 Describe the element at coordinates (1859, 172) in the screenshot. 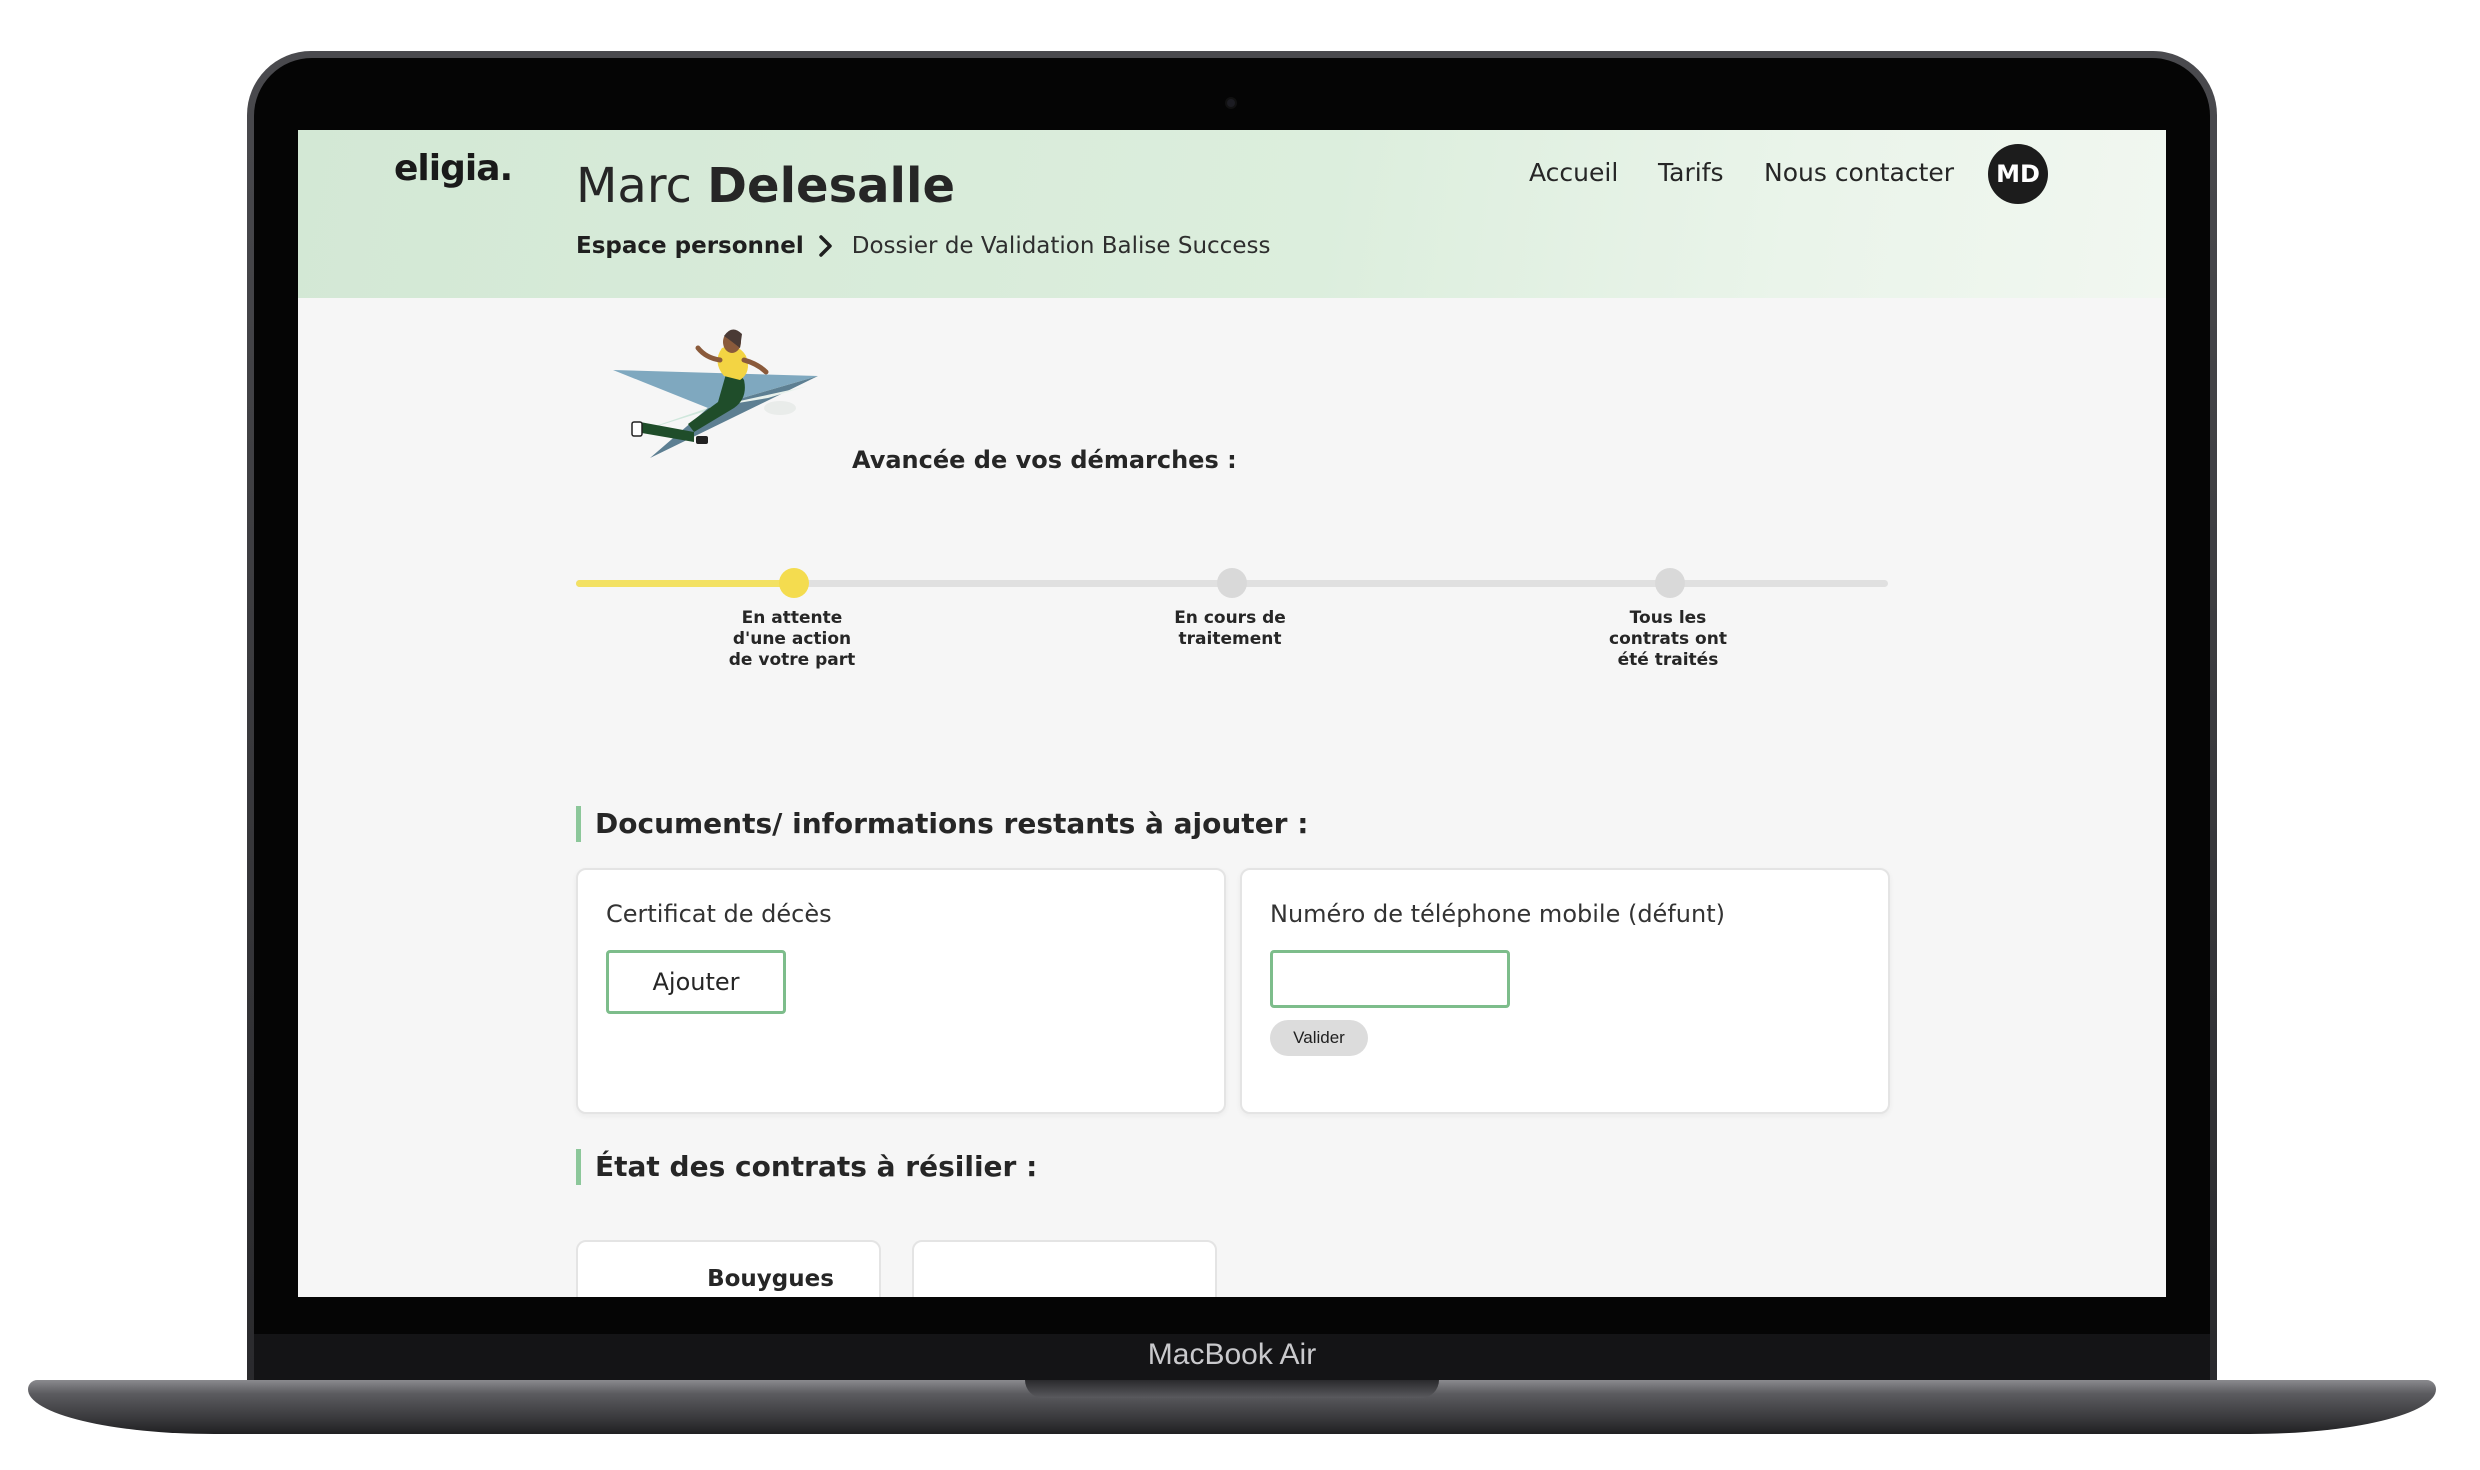

I see `nav-link-contact: Nous contacter` at that location.